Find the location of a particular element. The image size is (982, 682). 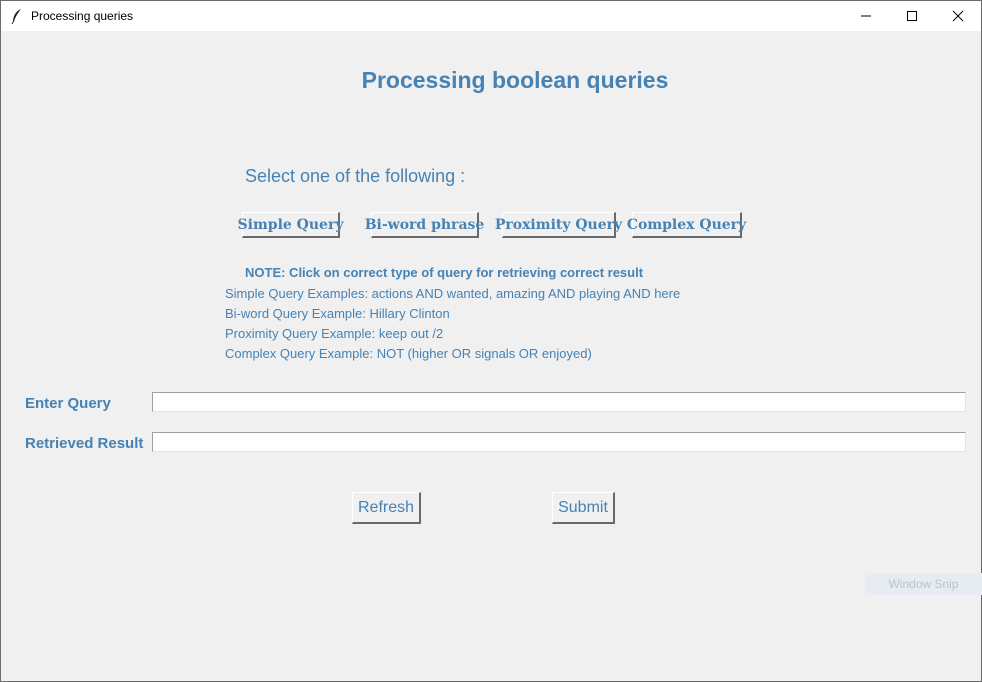

minimize-icon is located at coordinates (866, 16).